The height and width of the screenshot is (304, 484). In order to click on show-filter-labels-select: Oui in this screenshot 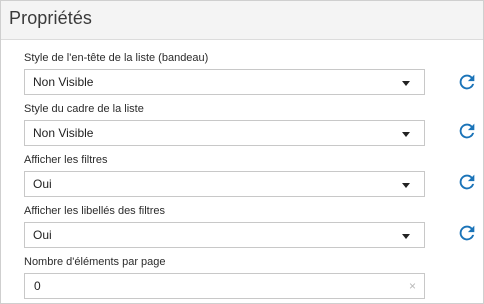, I will do `click(224, 235)`.